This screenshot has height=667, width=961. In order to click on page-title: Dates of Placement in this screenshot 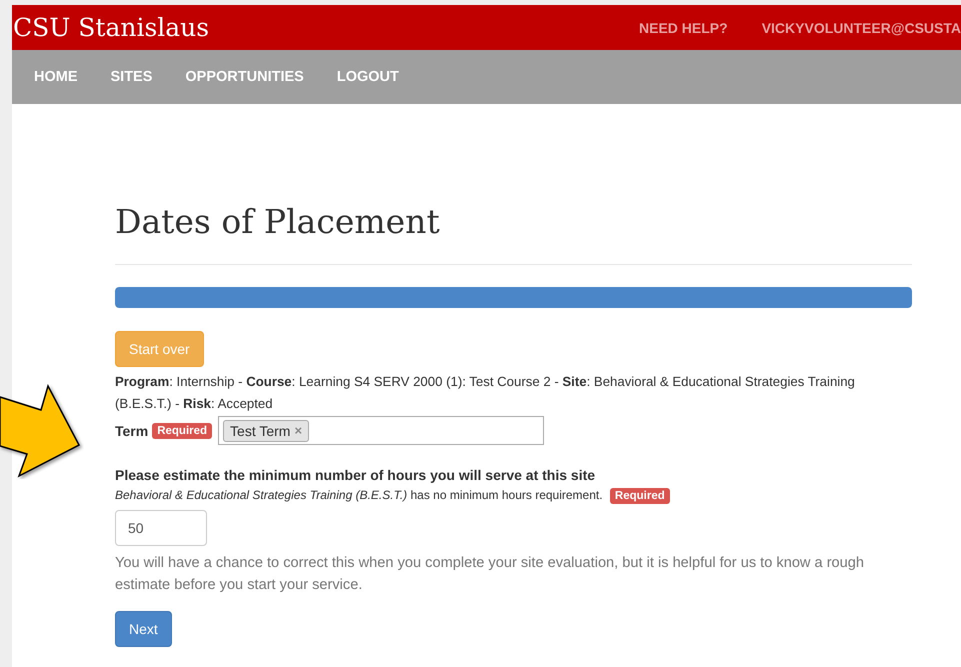, I will do `click(278, 222)`.